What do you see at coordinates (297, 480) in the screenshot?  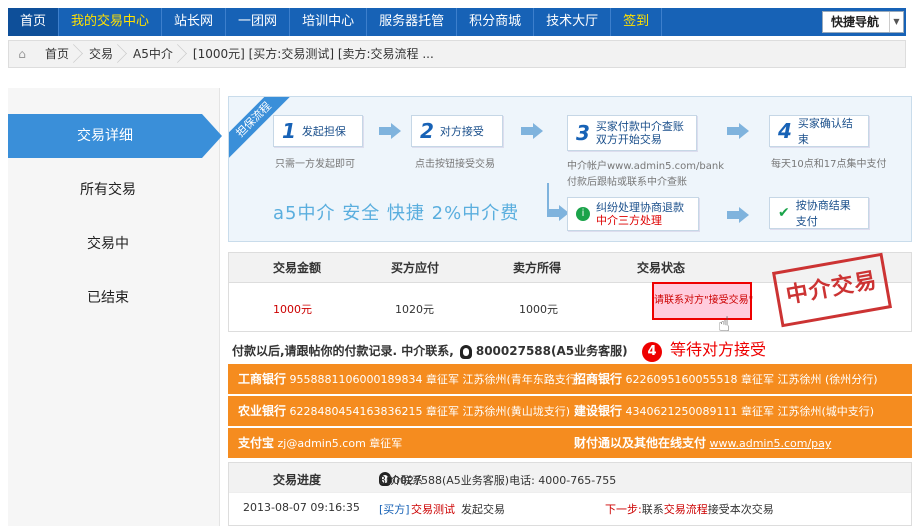 I see `progress-title: 交易进度` at bounding box center [297, 480].